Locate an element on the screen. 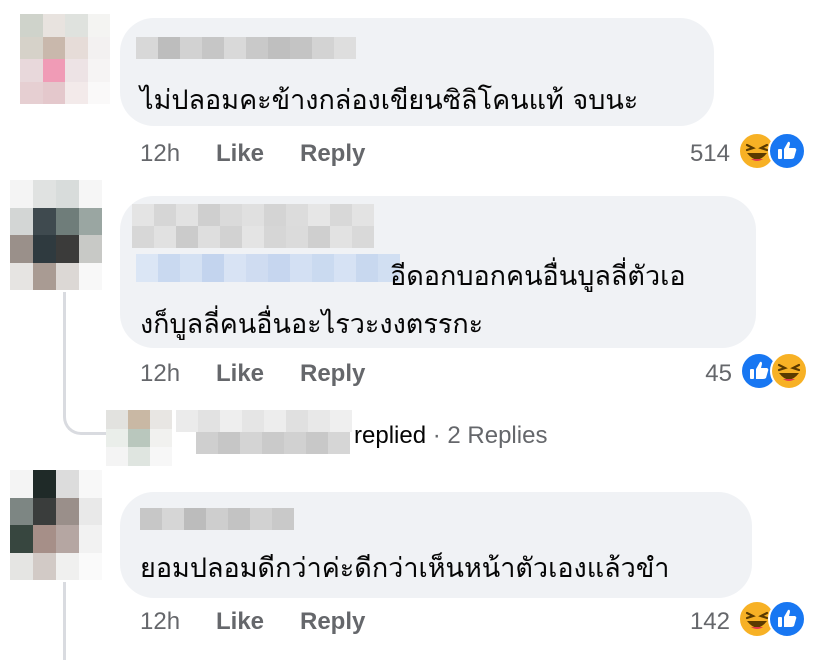 This screenshot has width=828, height=660. reaction-count: 45 is located at coordinates (702, 374).